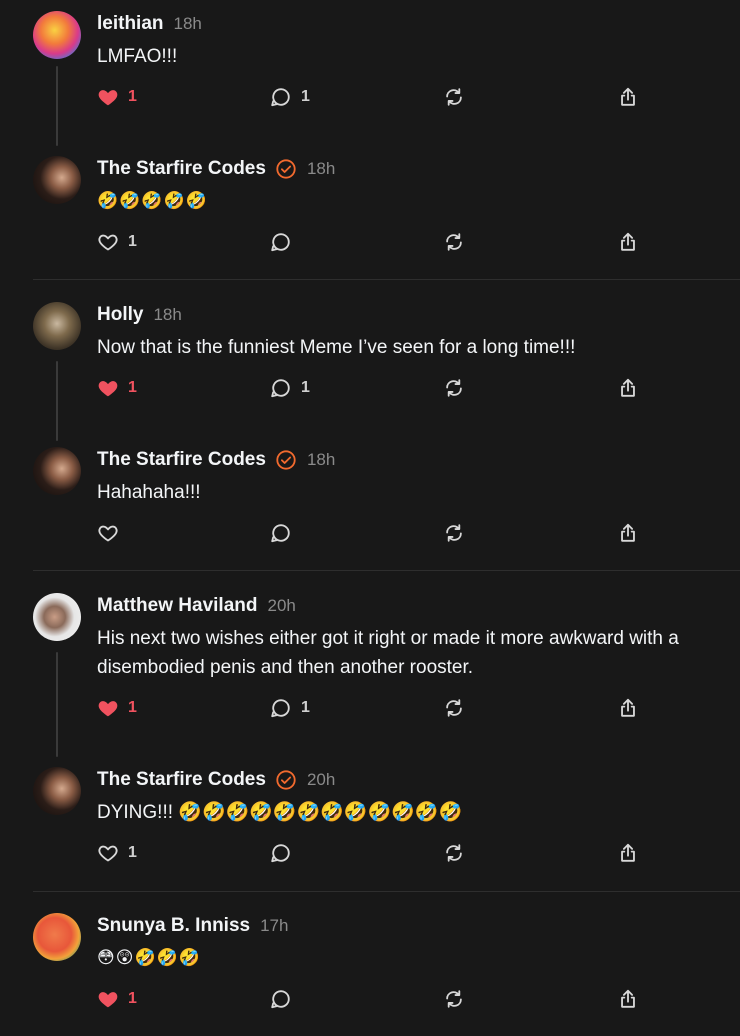 This screenshot has height=1036, width=740. I want to click on post-header: Snunya B. Inniss 17h, so click(192, 926).